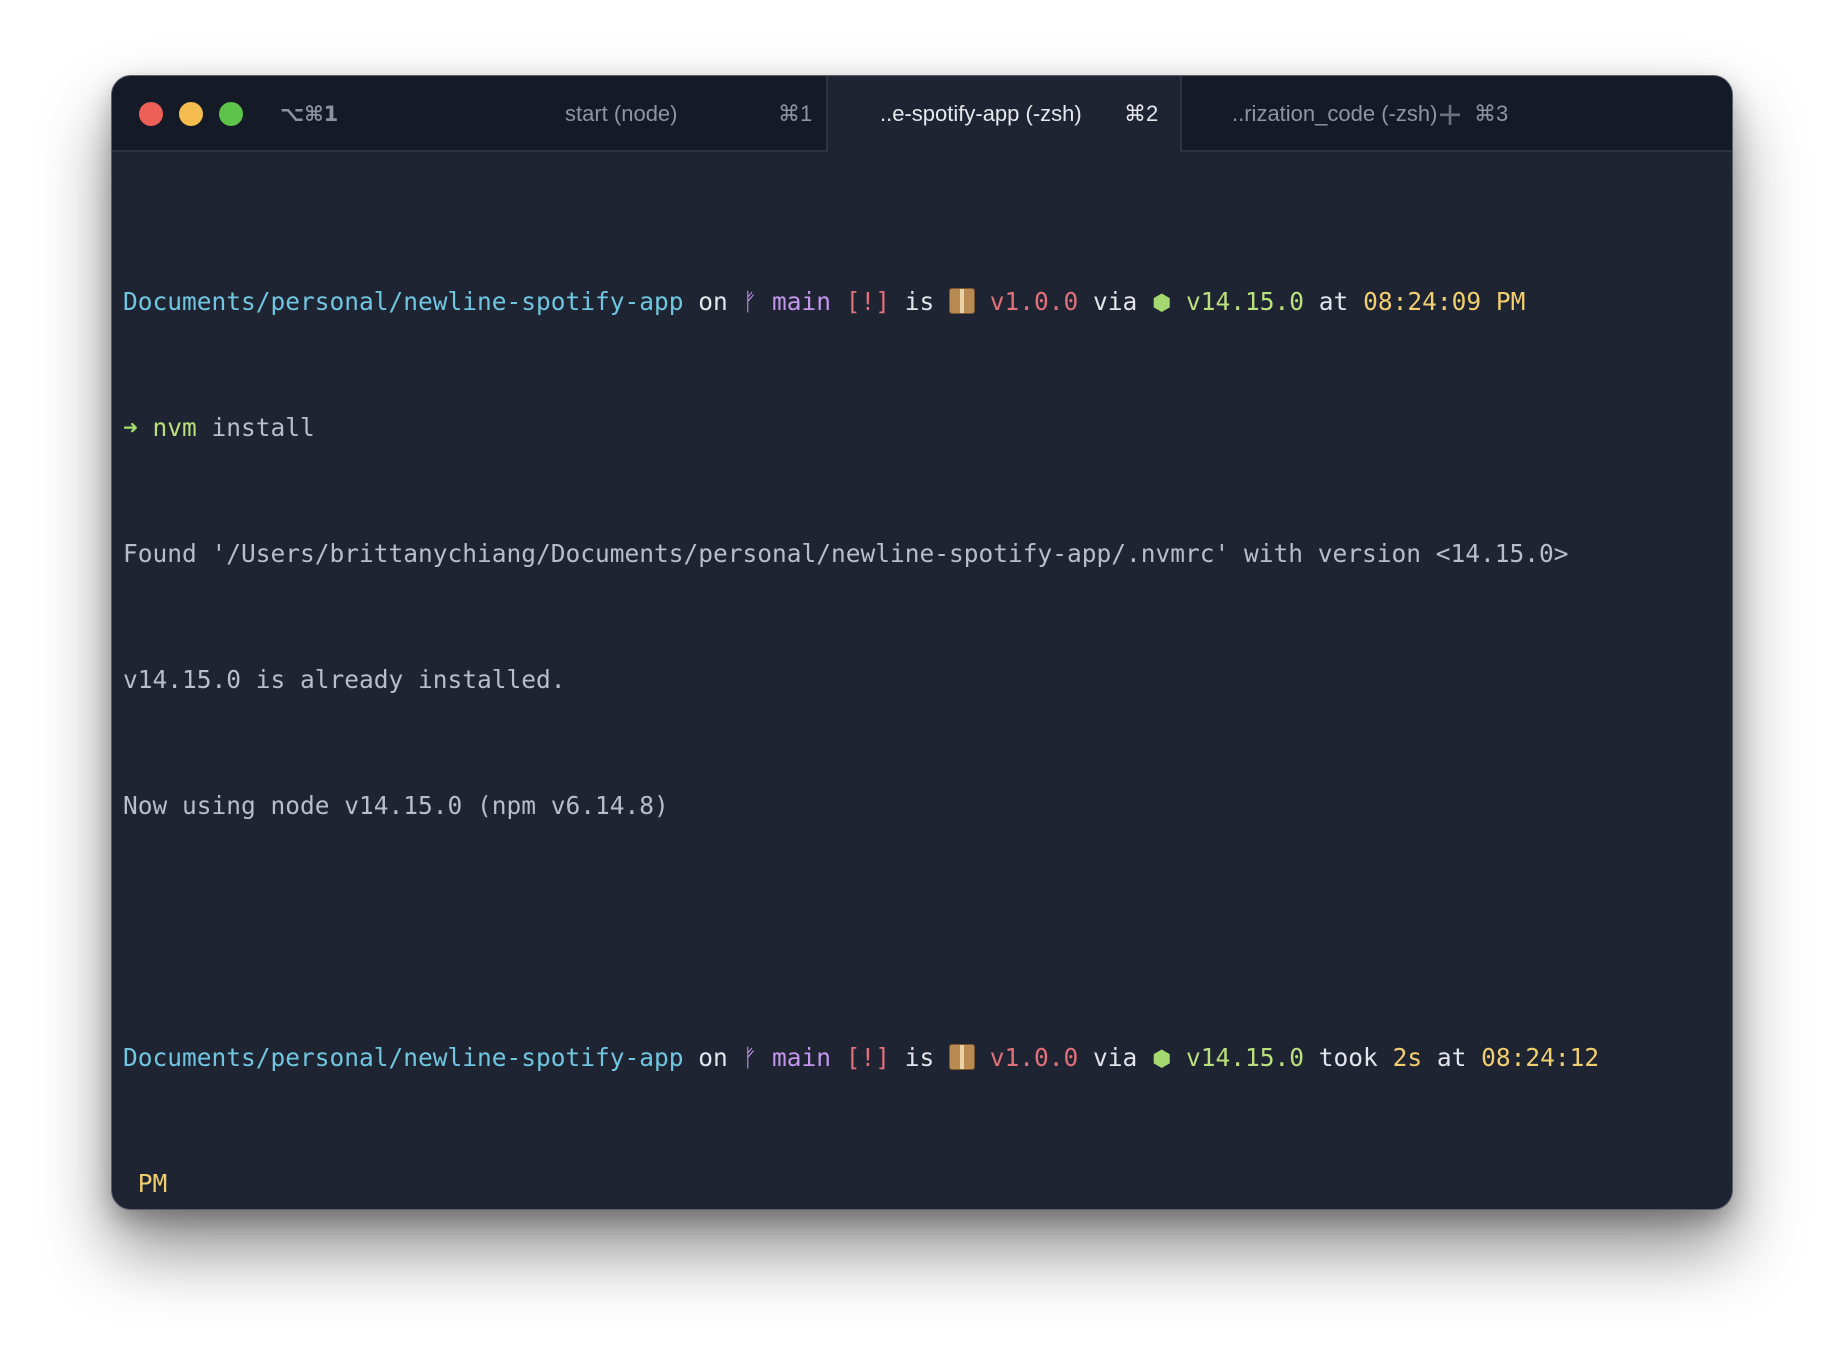  Describe the element at coordinates (1335, 113) in the screenshot. I see `tab-label: ..rization_code (-zsh)` at that location.